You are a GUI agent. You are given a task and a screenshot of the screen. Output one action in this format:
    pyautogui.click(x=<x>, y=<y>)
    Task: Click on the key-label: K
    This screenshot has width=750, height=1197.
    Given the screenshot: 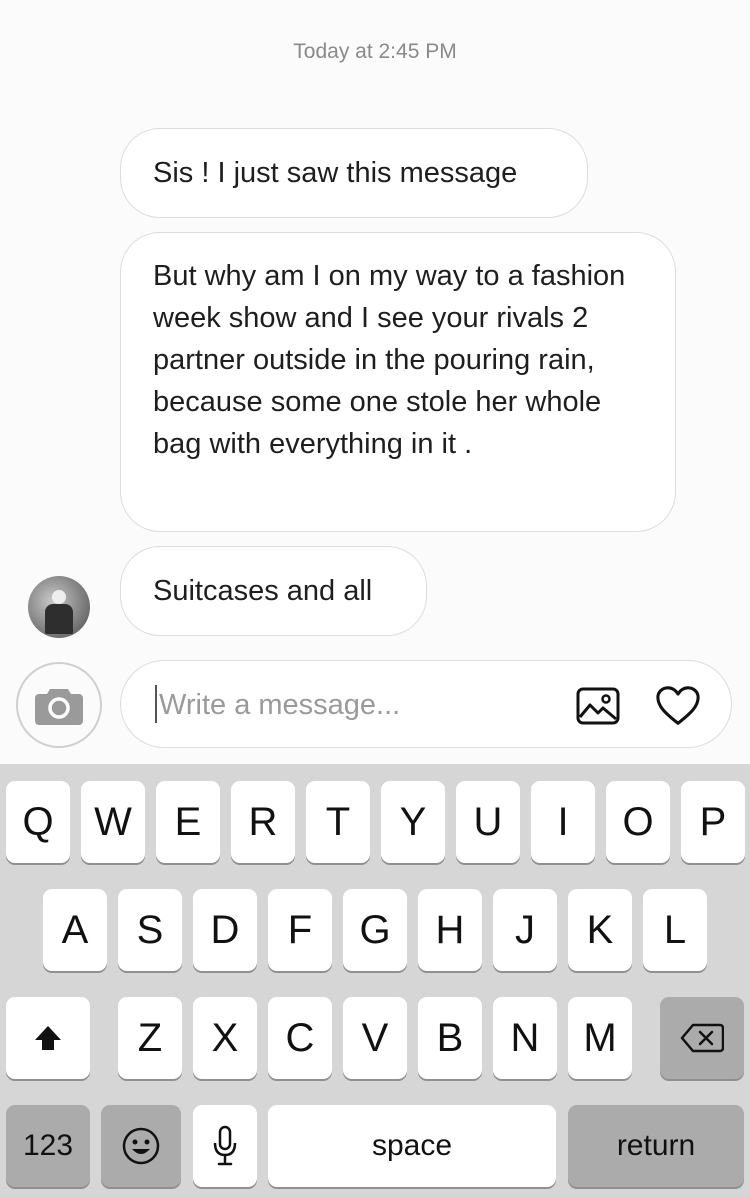 What is the action you would take?
    pyautogui.click(x=600, y=929)
    